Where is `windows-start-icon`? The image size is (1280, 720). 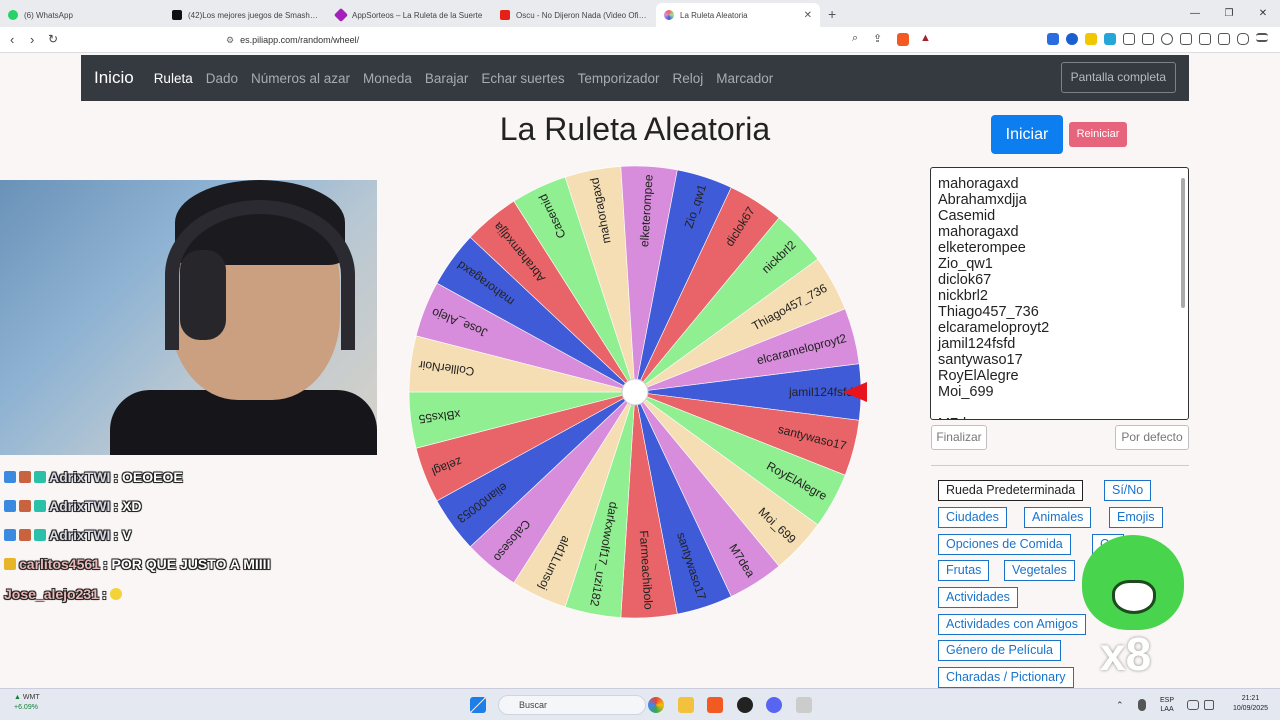
windows-start-icon is located at coordinates (478, 705).